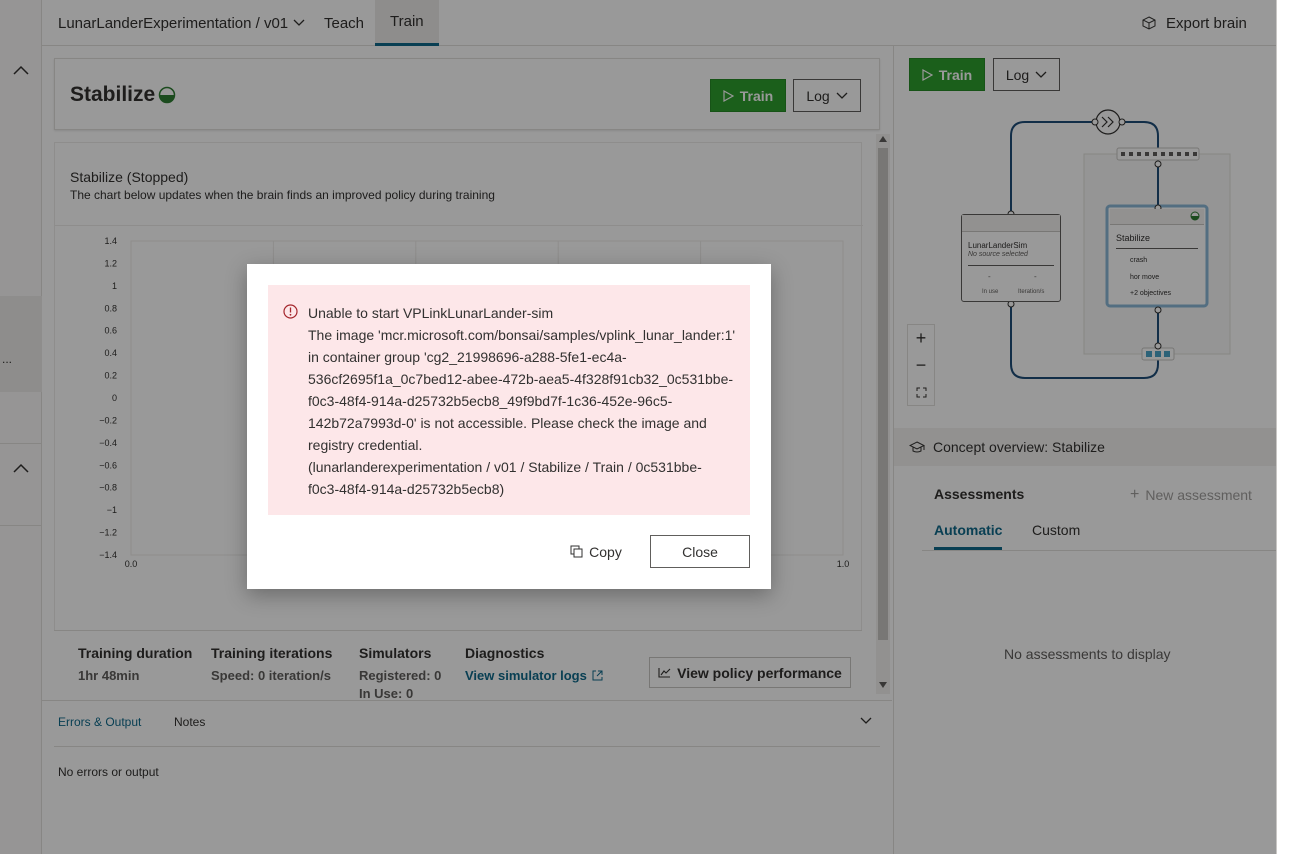 The width and height of the screenshot is (1290, 854). I want to click on error-line: f0c3-48f4-914a-d25732b5ecb8), so click(406, 489).